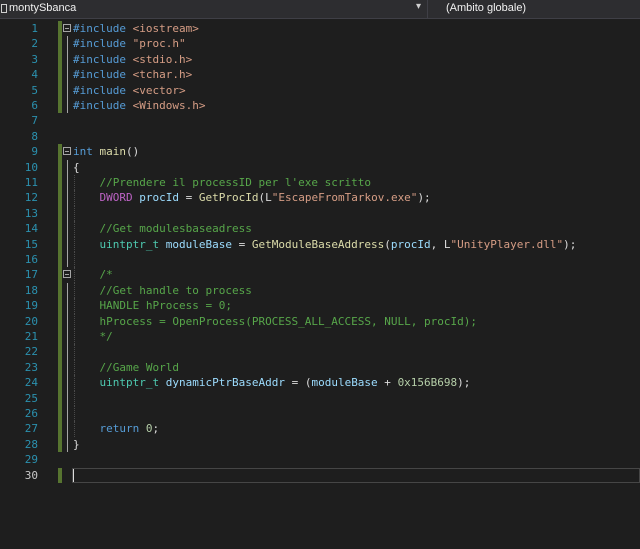 The width and height of the screenshot is (640, 549). Describe the element at coordinates (129, 383) in the screenshot. I see `code-token: uintptr_t` at that location.